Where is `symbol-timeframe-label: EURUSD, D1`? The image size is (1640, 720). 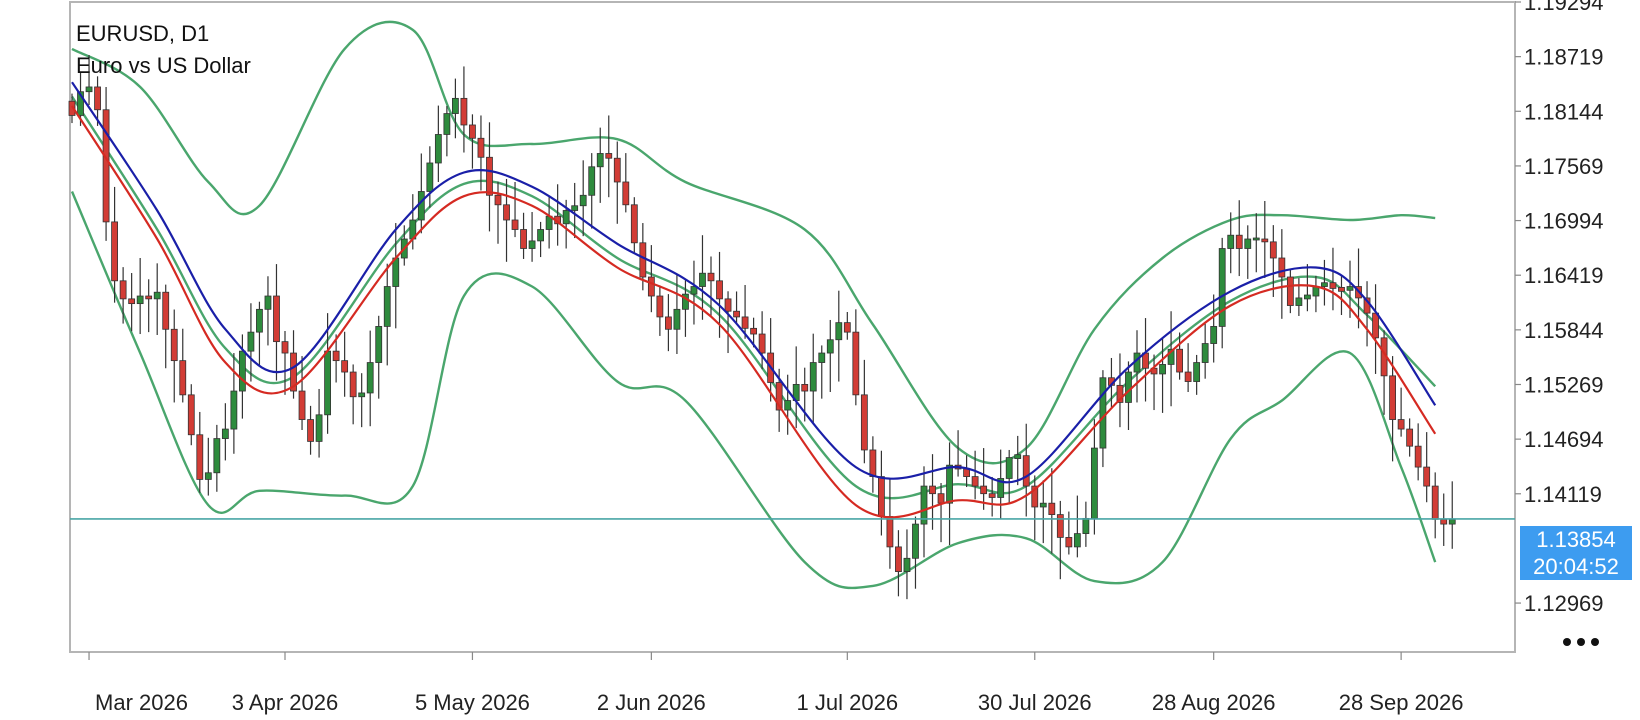
symbol-timeframe-label: EURUSD, D1 is located at coordinates (143, 33).